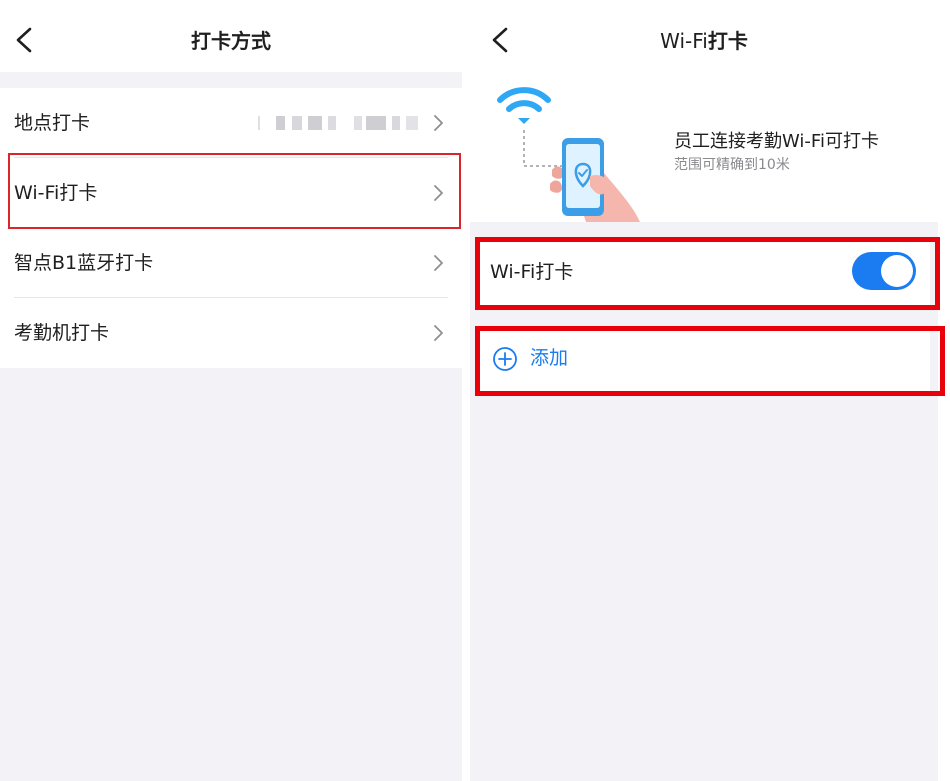  What do you see at coordinates (234, 191) in the screenshot?
I see `wifi-item-highlight` at bounding box center [234, 191].